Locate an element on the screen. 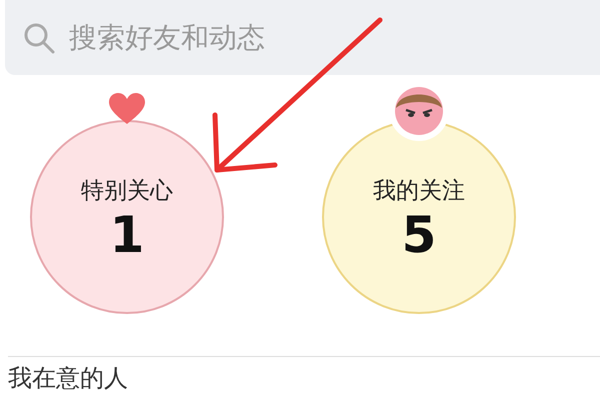 The width and height of the screenshot is (600, 400). heart-icon is located at coordinates (127, 109).